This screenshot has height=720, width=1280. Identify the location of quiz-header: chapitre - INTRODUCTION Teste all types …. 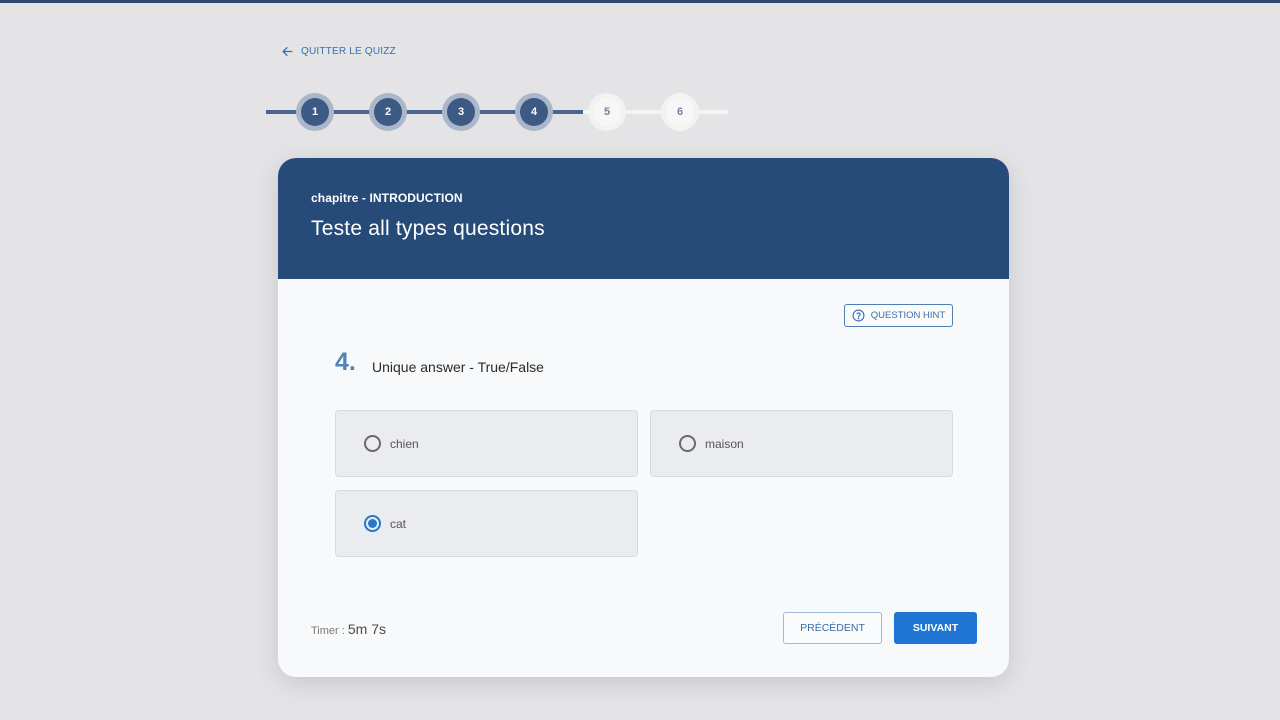
(643, 218).